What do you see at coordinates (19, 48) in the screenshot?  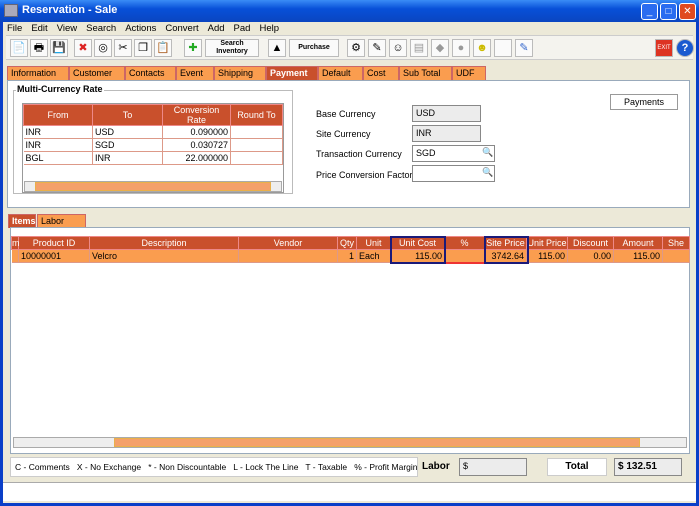 I see `new-icon: 📄` at bounding box center [19, 48].